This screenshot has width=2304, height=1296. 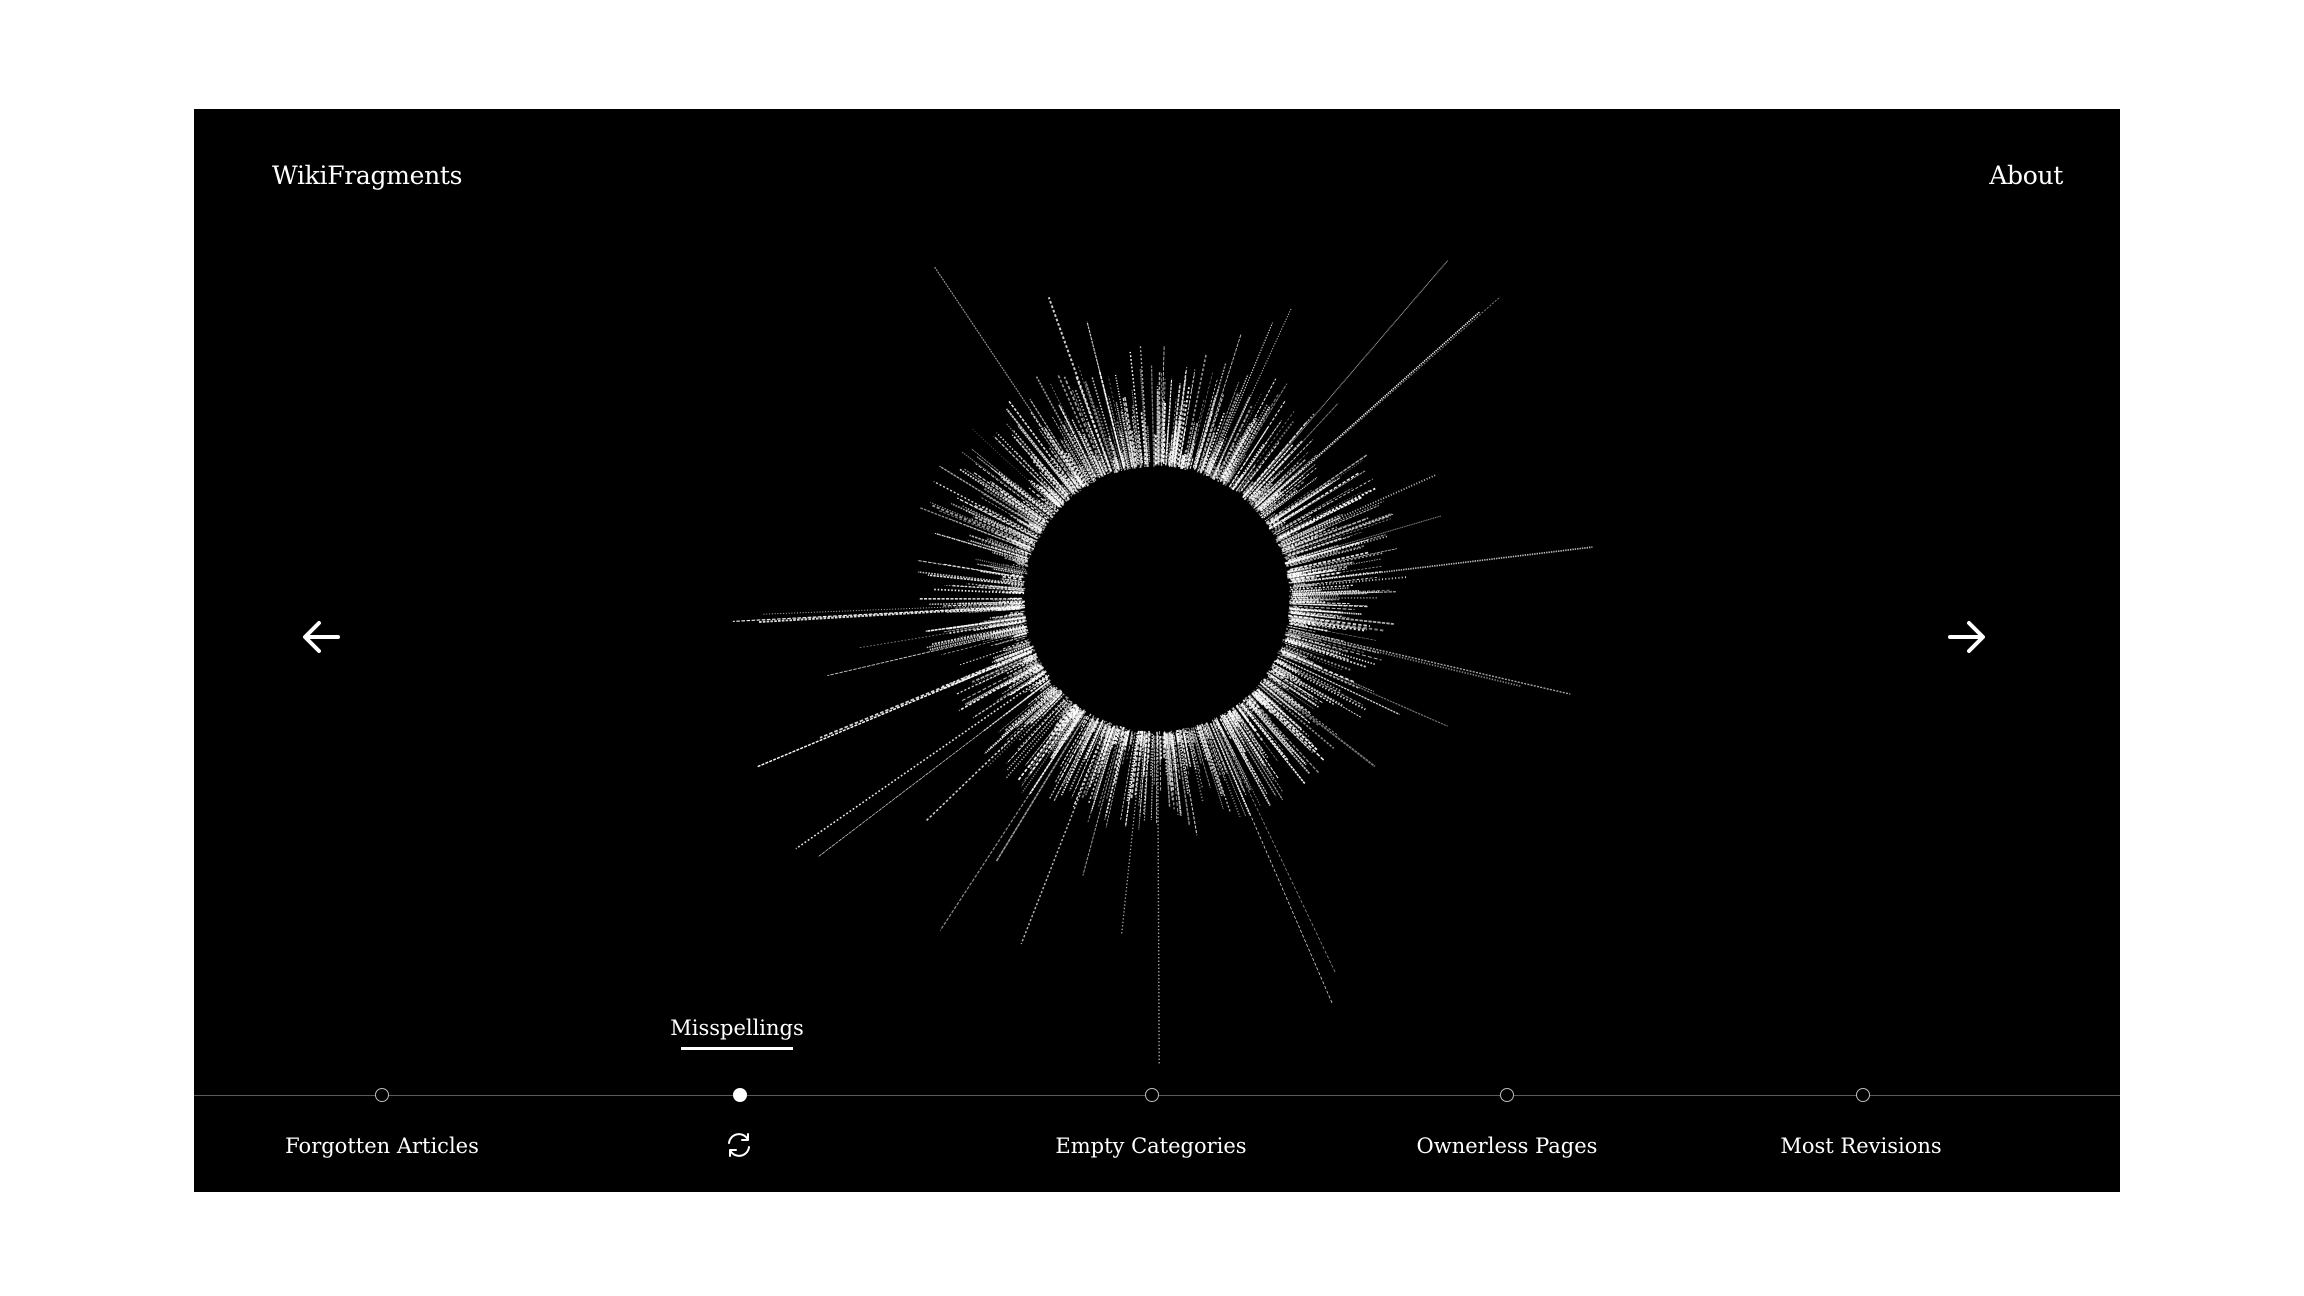 I want to click on refresh-icon, so click(x=739, y=1145).